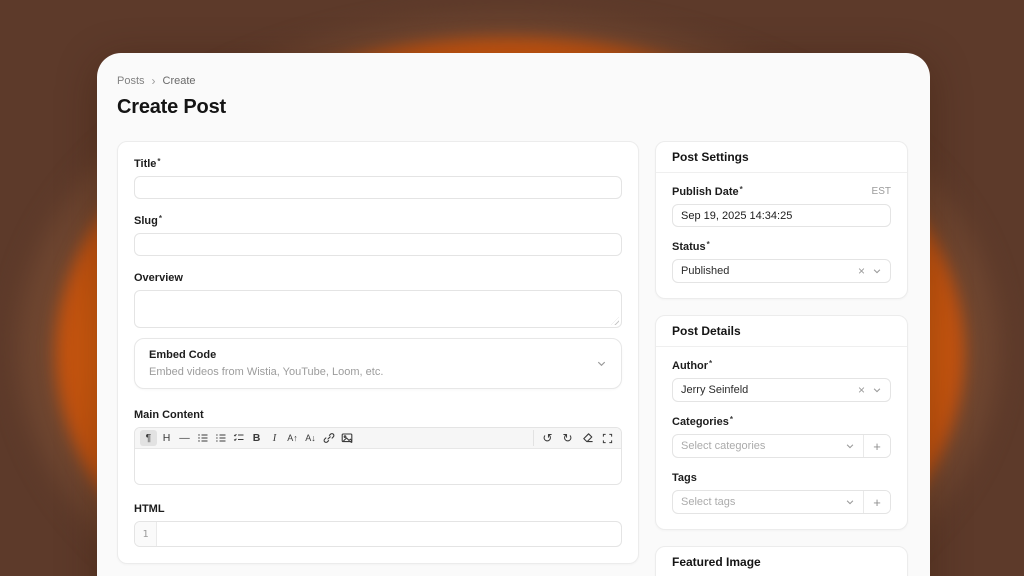 The image size is (1024, 576). Describe the element at coordinates (876, 502) in the screenshot. I see `add-tag-button: +` at that location.